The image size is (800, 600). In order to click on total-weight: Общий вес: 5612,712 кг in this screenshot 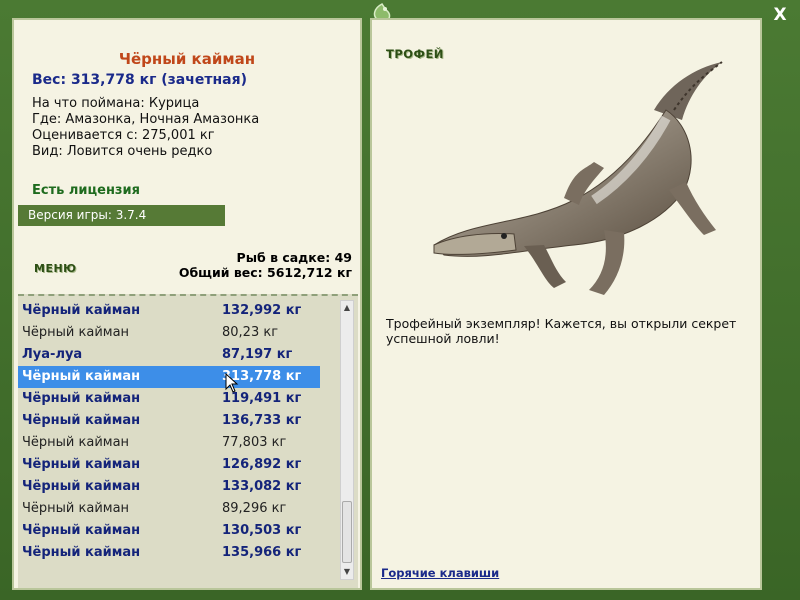, I will do `click(265, 272)`.